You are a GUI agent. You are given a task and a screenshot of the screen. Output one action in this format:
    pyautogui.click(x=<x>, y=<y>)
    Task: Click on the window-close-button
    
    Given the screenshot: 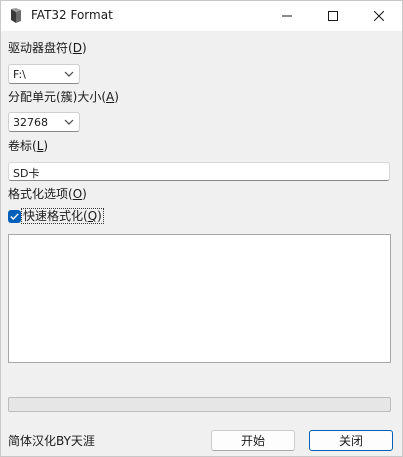 What is the action you would take?
    pyautogui.click(x=379, y=16)
    